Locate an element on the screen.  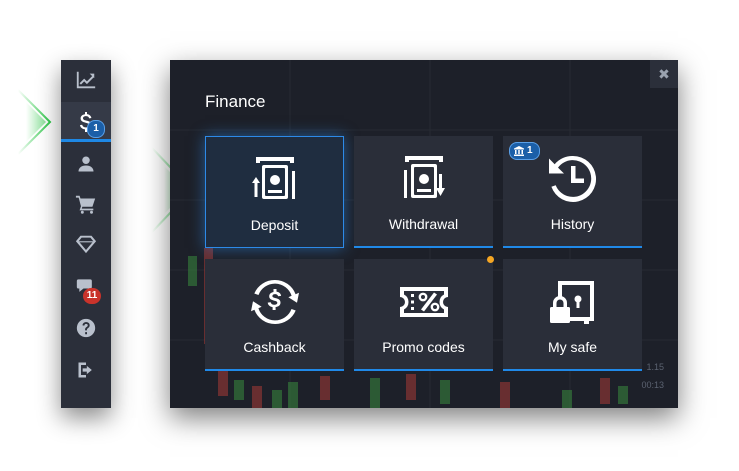
sidebar-item-chat: 11 is located at coordinates (86, 286).